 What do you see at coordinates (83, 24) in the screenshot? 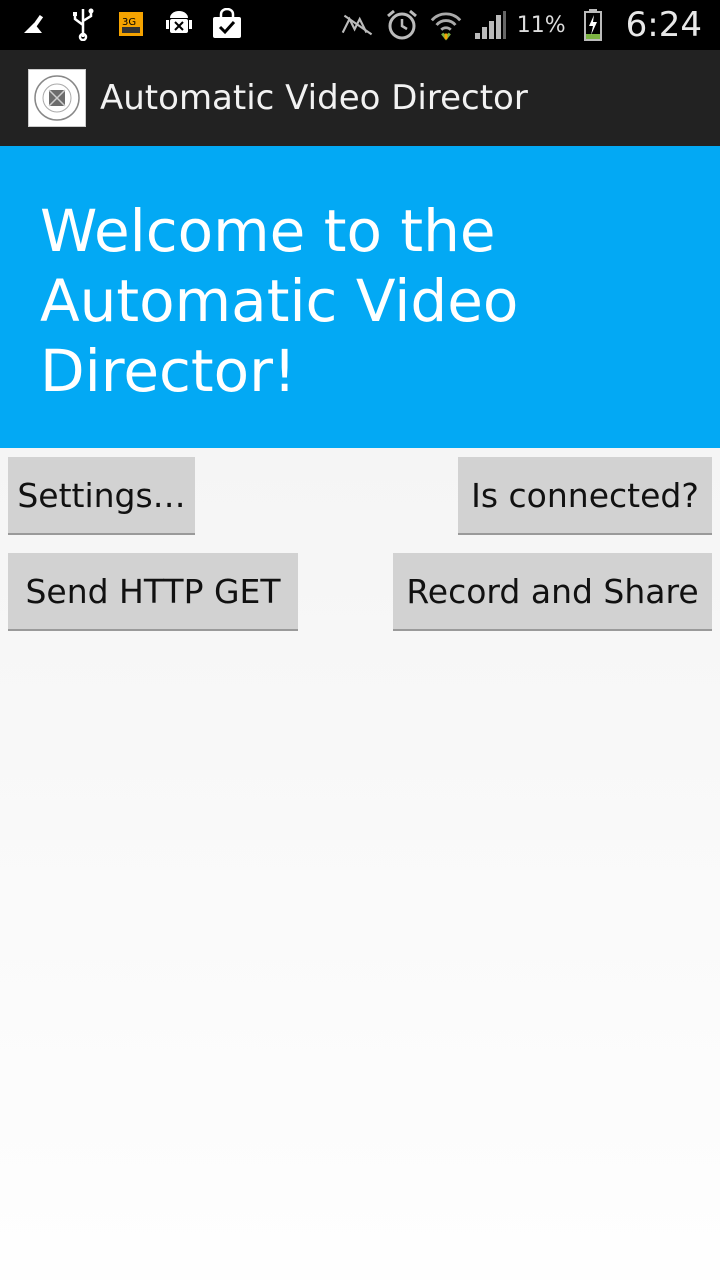
I see `usb-icon` at bounding box center [83, 24].